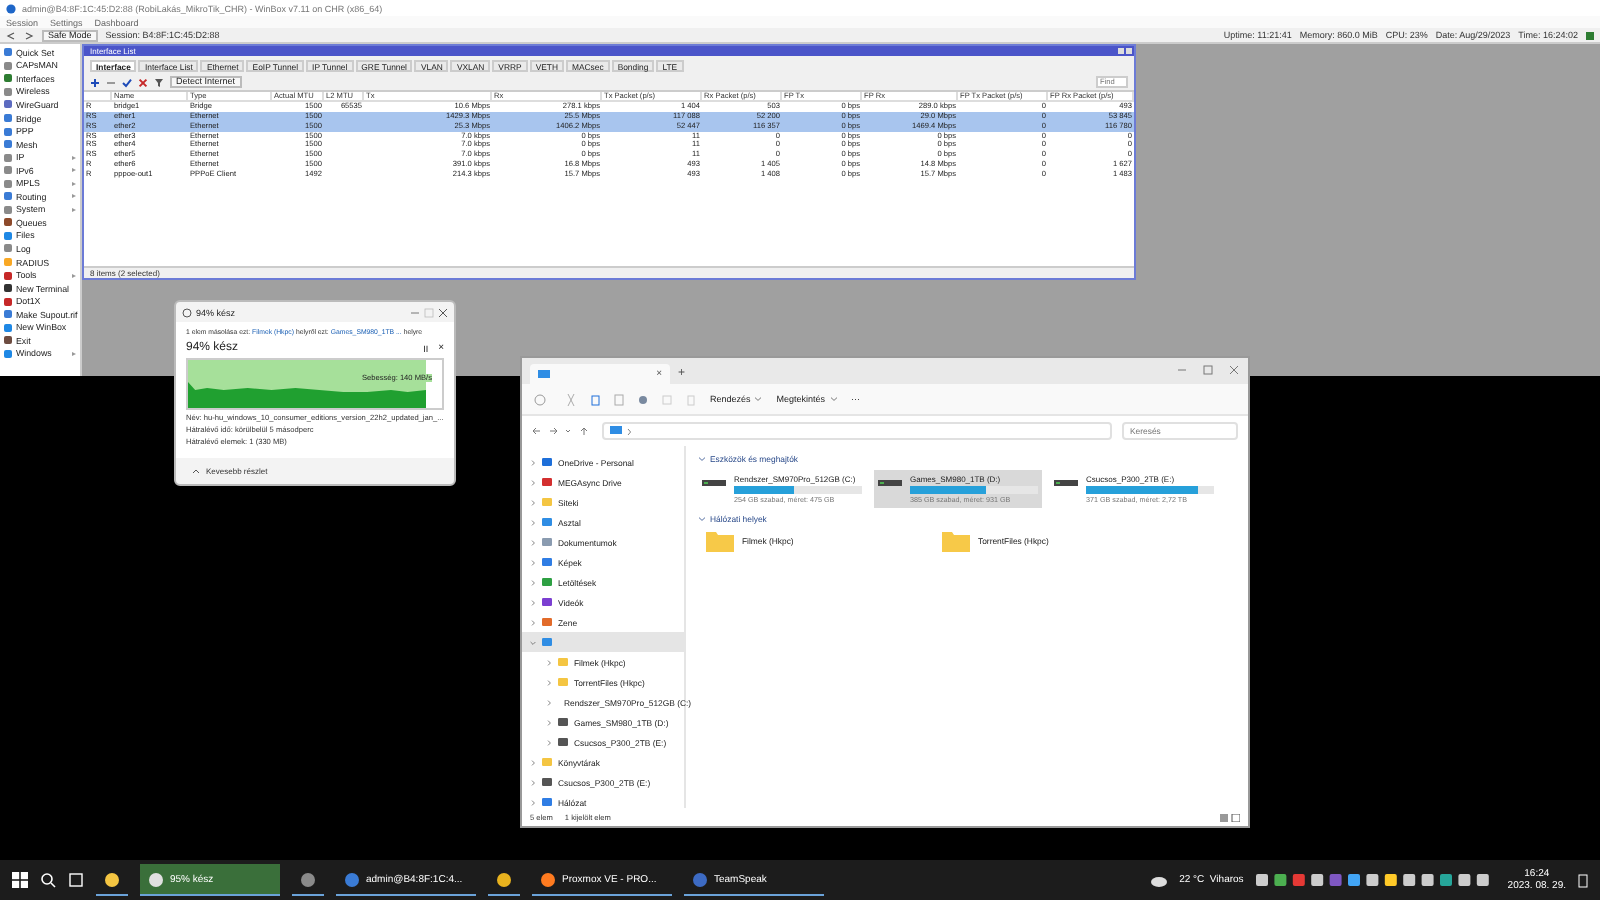 Image resolution: width=1600 pixels, height=900 pixels. Describe the element at coordinates (48, 880) in the screenshot. I see `search-icon` at that location.